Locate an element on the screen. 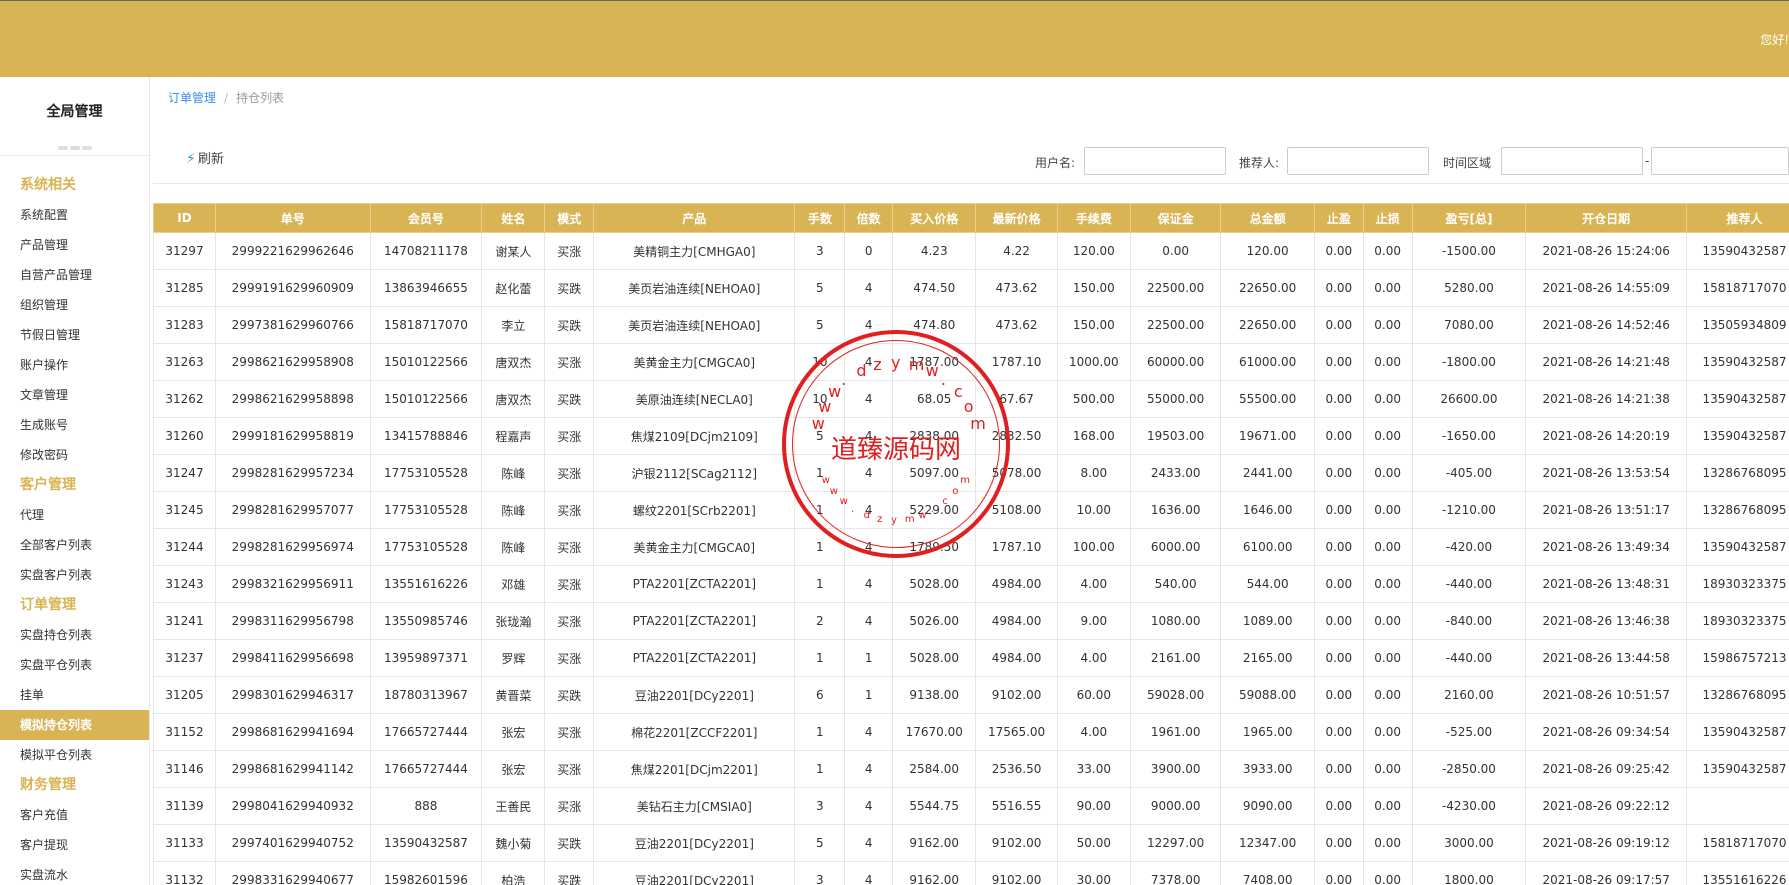 This screenshot has width=1789, height=885. table-cell: 4.23 is located at coordinates (934, 251).